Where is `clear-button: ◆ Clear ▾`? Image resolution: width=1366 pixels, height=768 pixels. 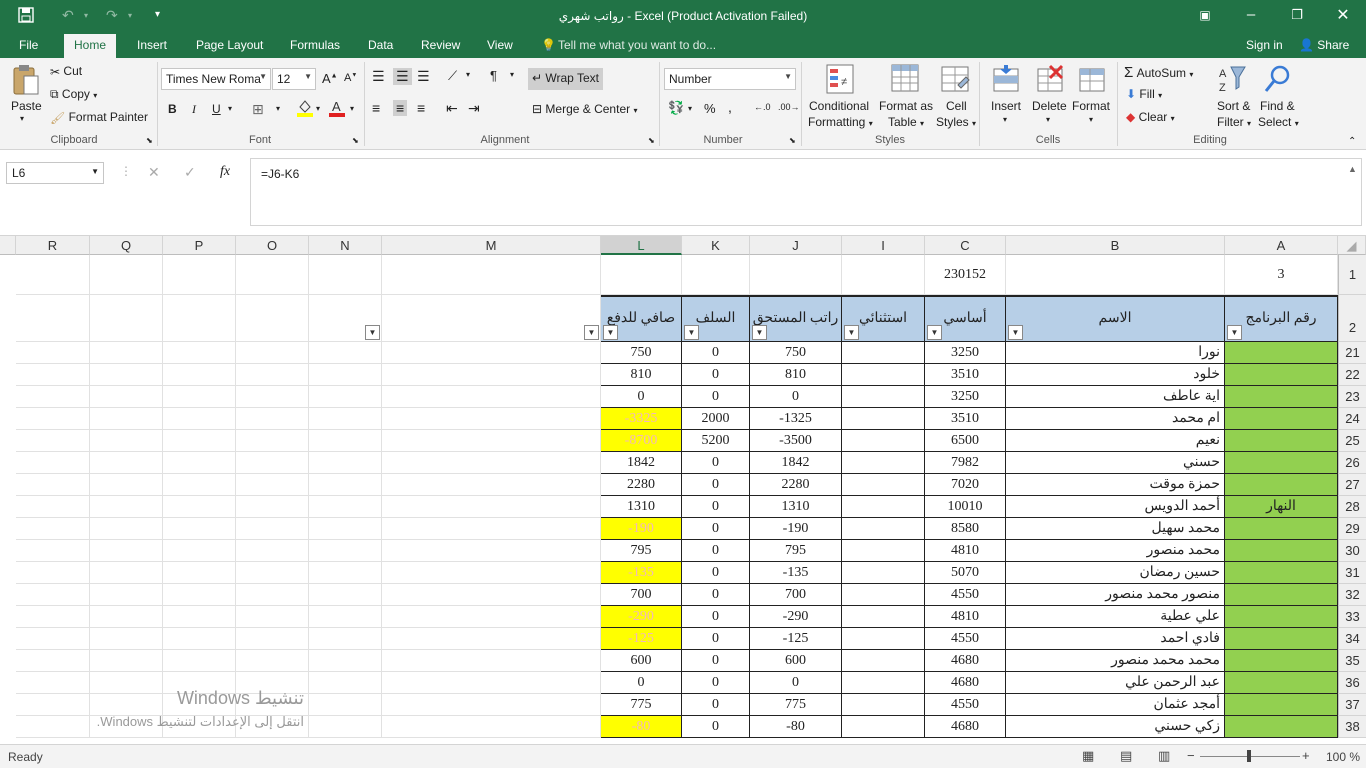 clear-button: ◆ Clear ▾ is located at coordinates (1150, 117).